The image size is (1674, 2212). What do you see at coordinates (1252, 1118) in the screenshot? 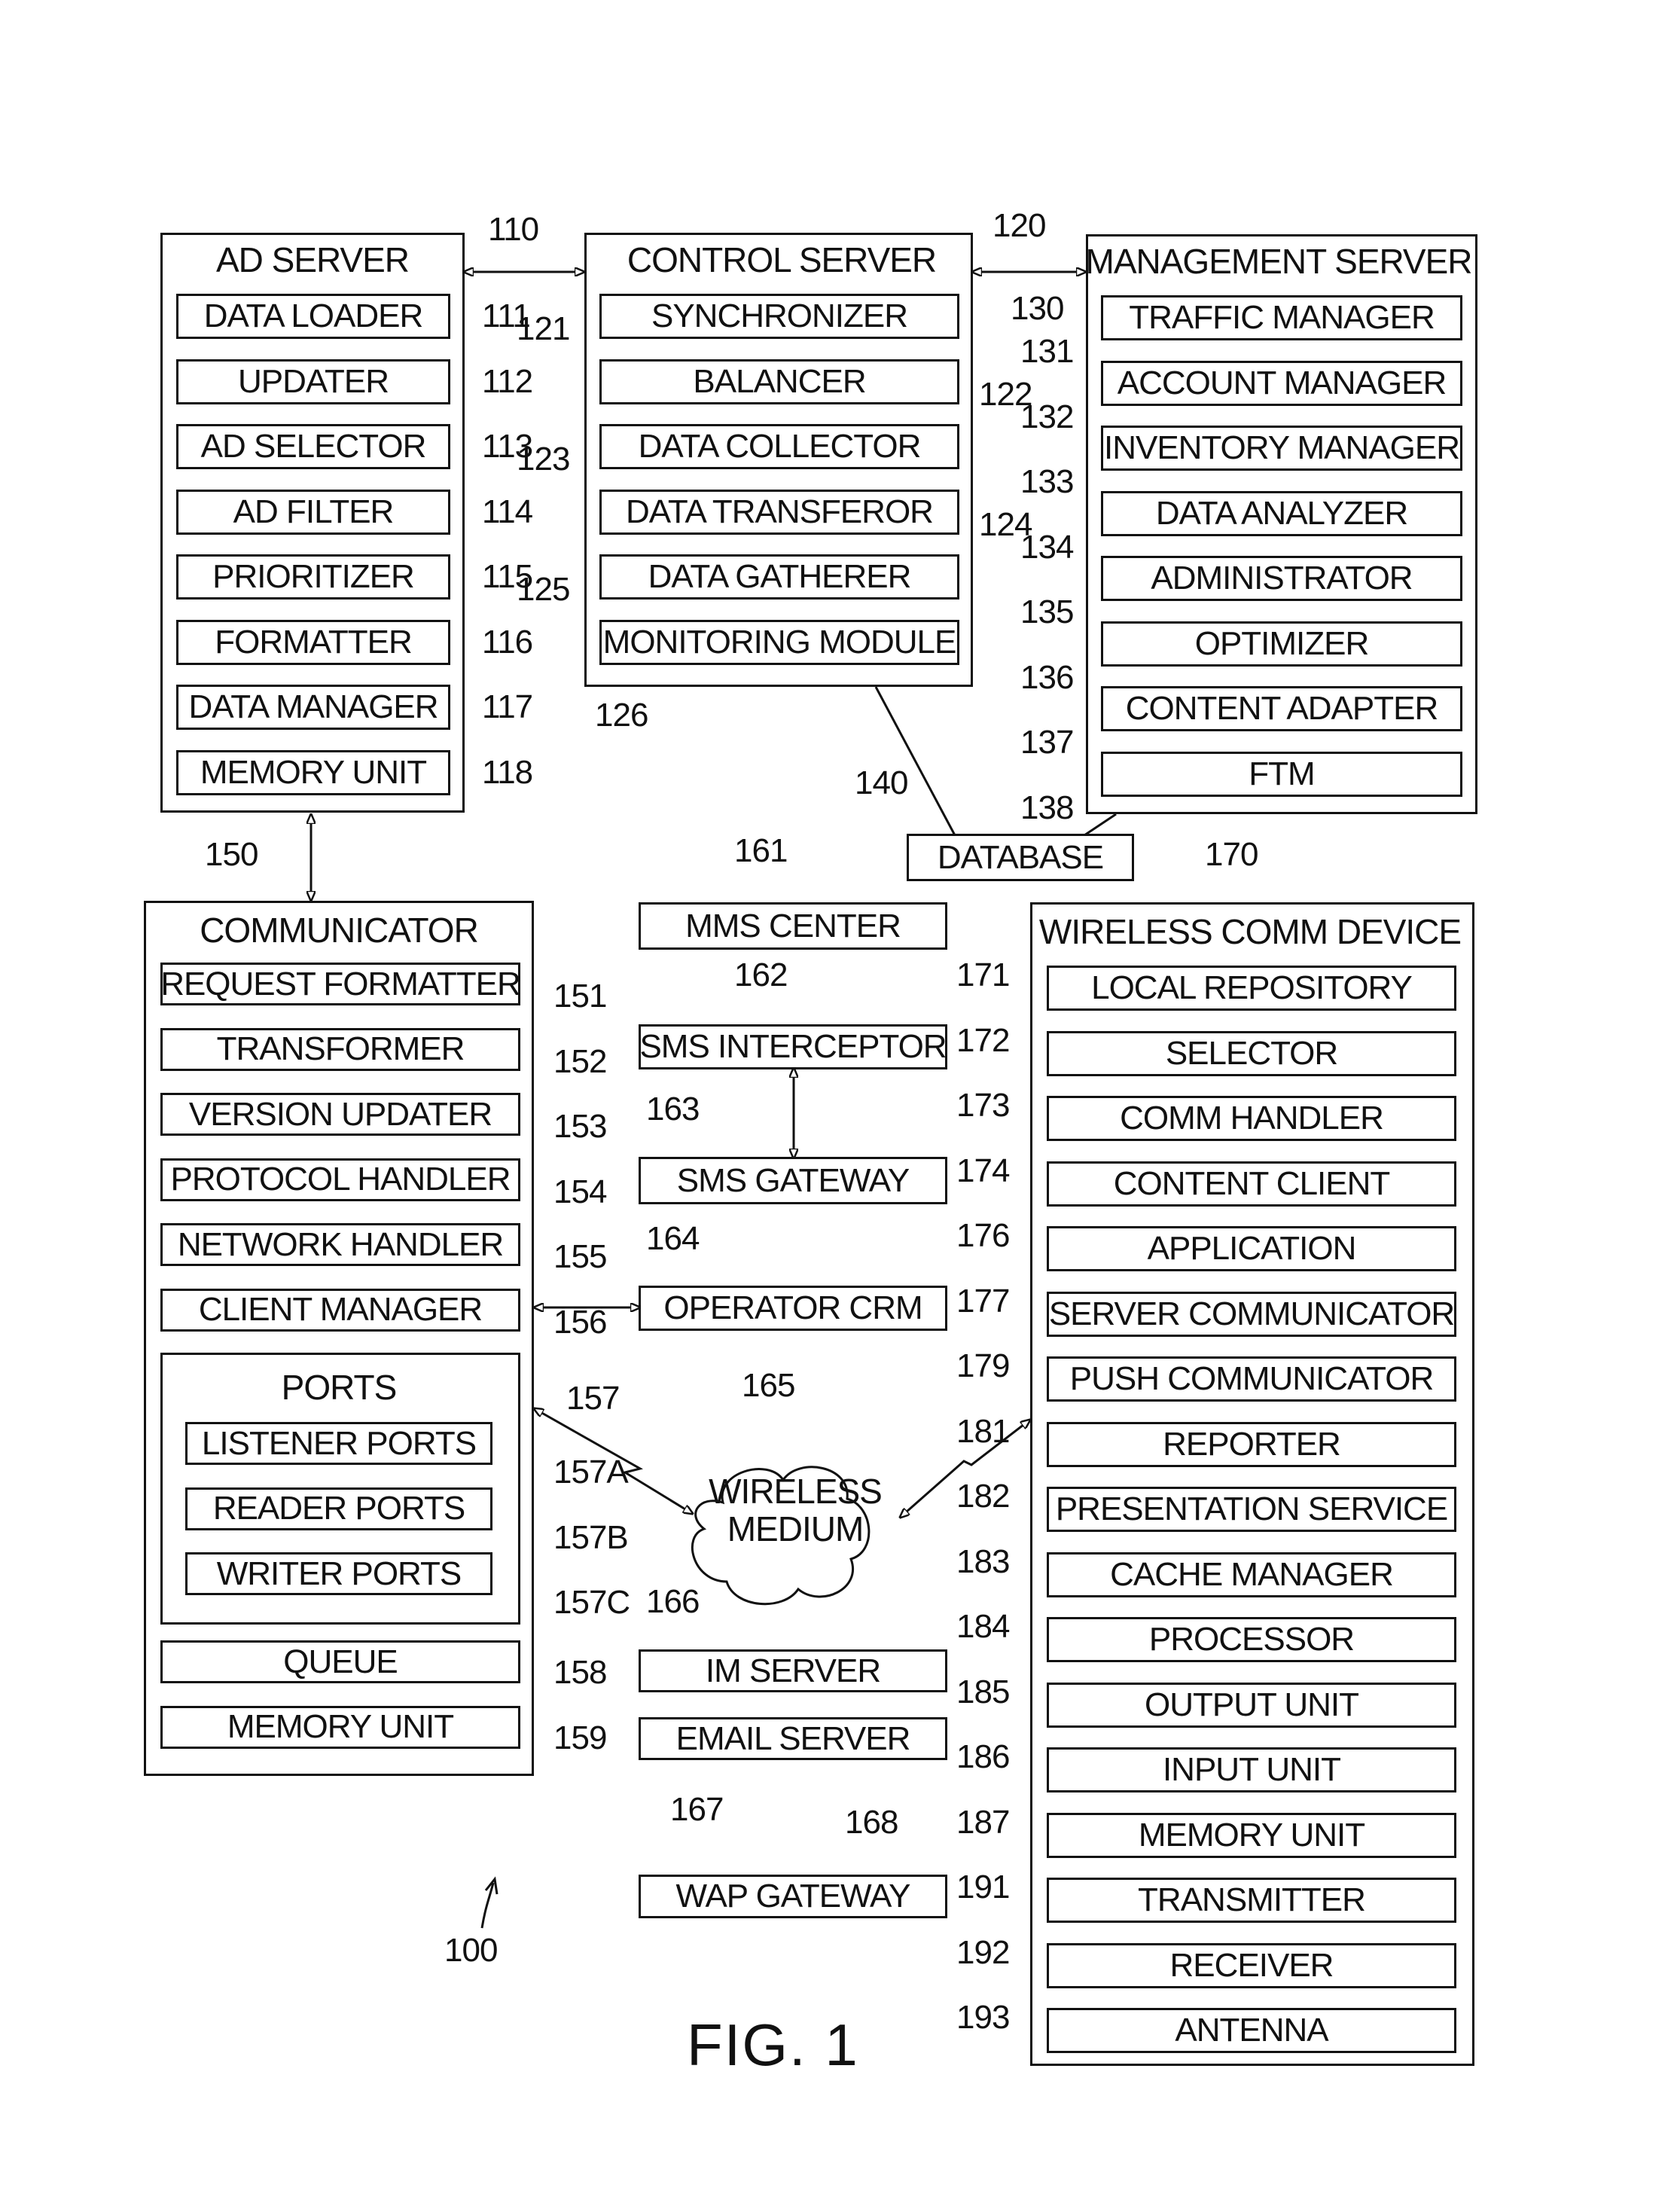
I see `component-label: COMM HANDLER` at bounding box center [1252, 1118].